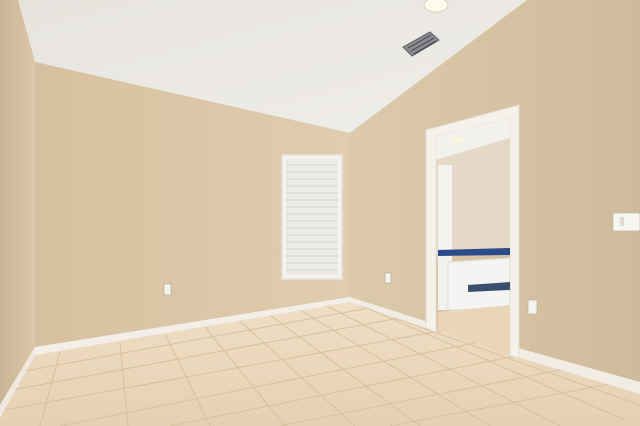  I want to click on bathroom-light, so click(458, 140).